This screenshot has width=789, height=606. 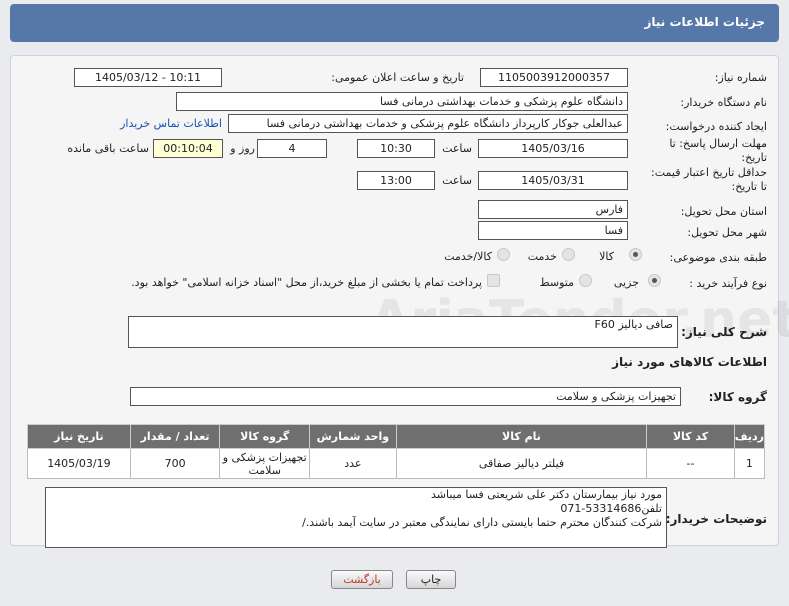 I want to click on reply-time-field: 10:30, so click(x=396, y=148).